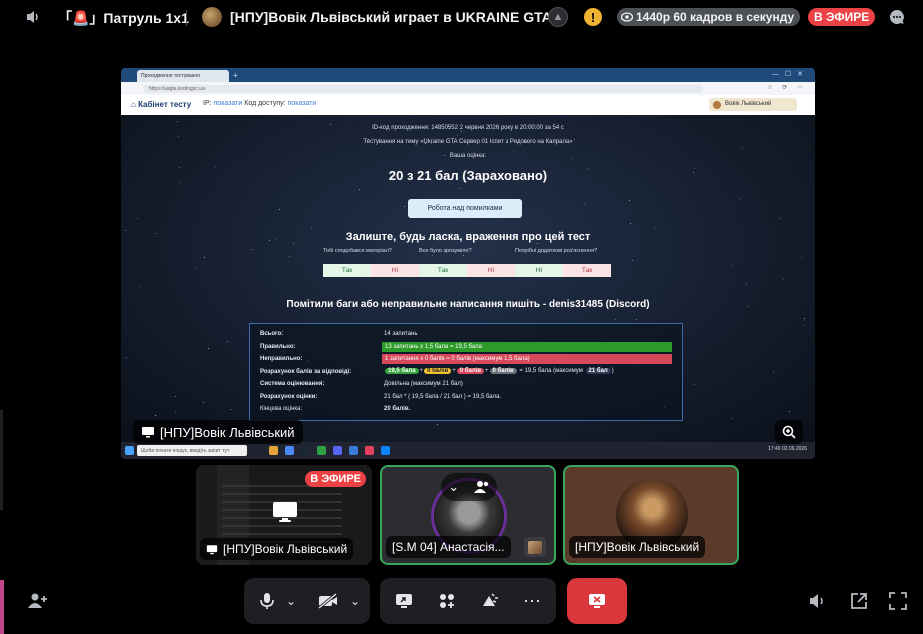  Describe the element at coordinates (637, 547) in the screenshot. I see `tile-label: [НПУ]Вовік Львівський` at that location.